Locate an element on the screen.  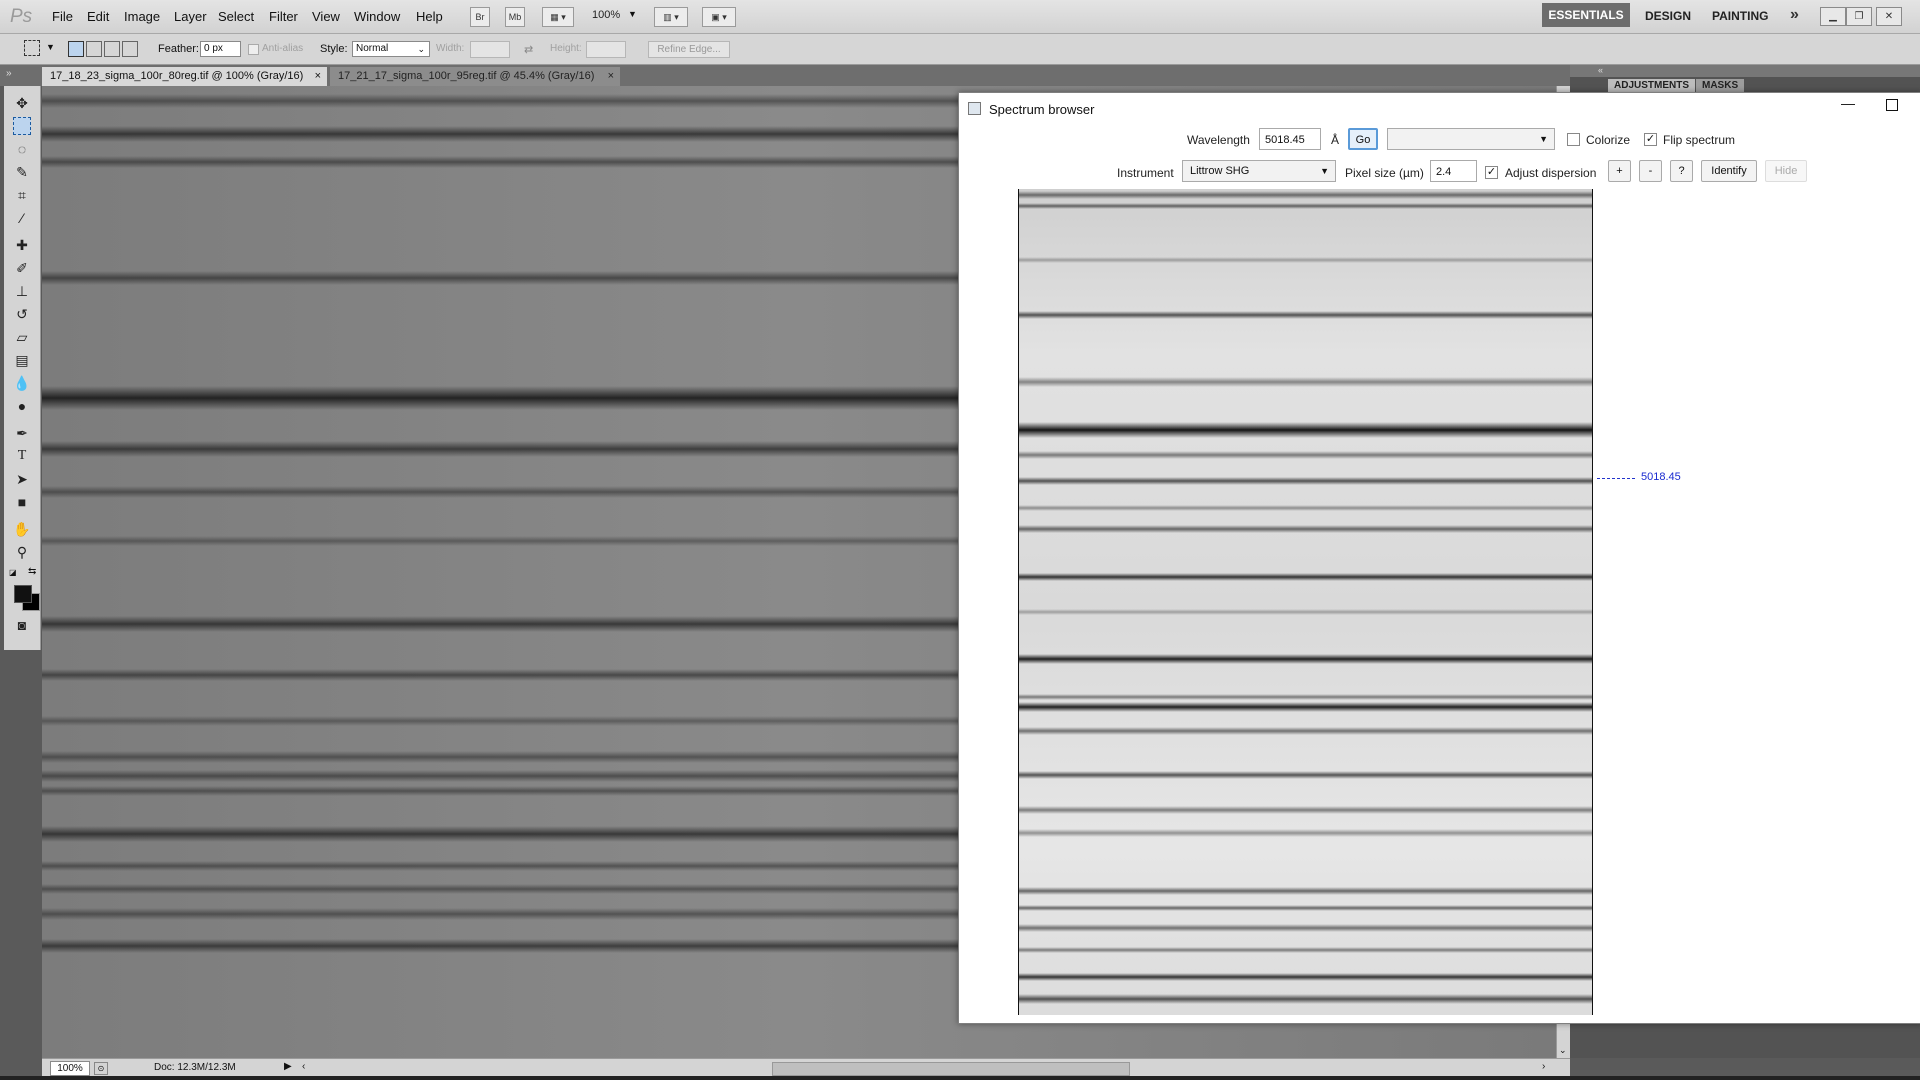
zoom-field: 100% is located at coordinates (70, 1068).